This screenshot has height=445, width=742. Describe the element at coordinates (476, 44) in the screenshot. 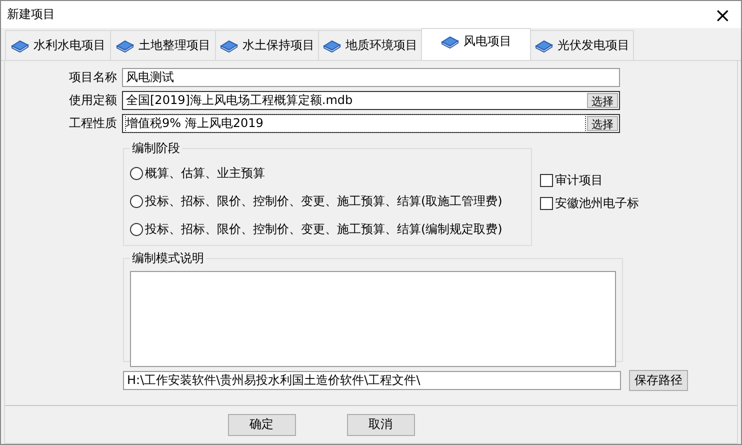

I see `tab: 风电项目` at that location.